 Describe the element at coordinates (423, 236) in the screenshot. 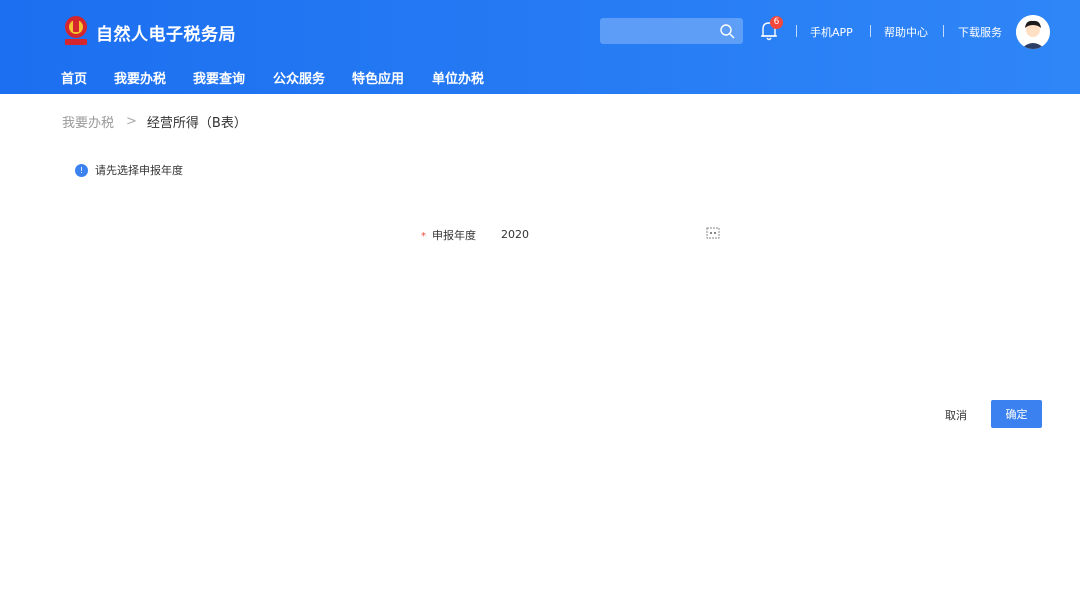

I see `required-mark: *` at that location.